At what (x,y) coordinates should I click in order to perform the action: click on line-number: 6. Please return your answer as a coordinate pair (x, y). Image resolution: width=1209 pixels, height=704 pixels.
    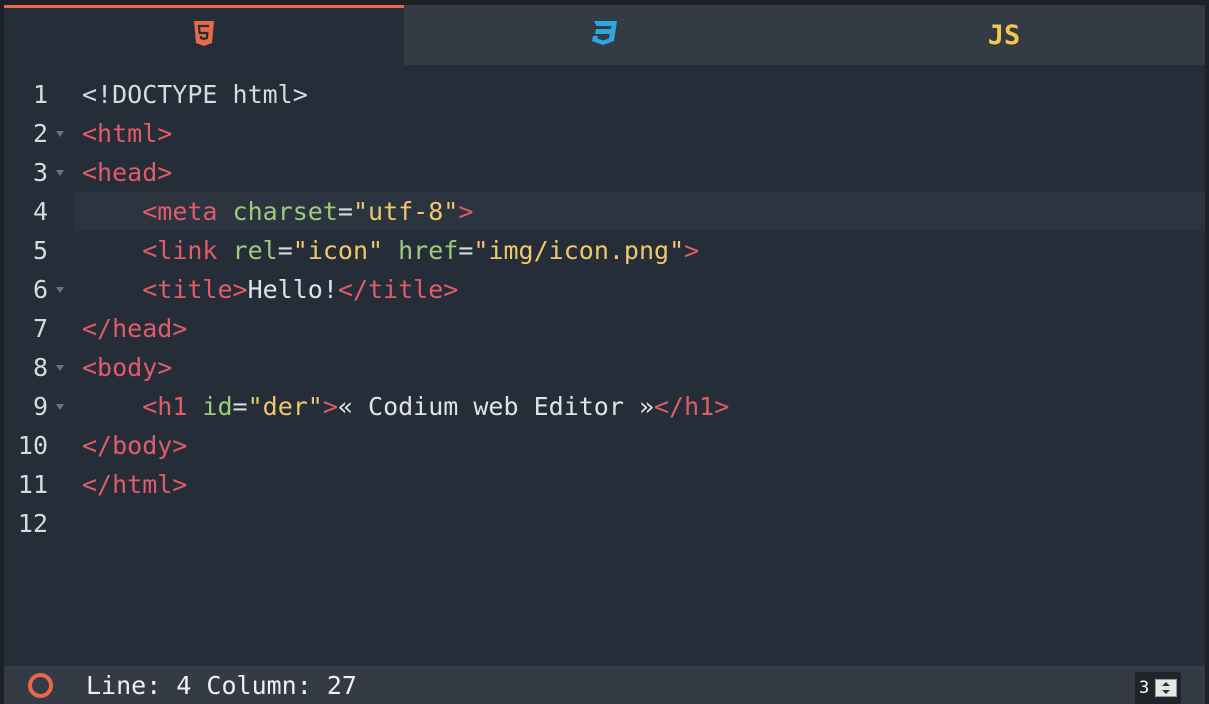
    Looking at the image, I should click on (40, 289).